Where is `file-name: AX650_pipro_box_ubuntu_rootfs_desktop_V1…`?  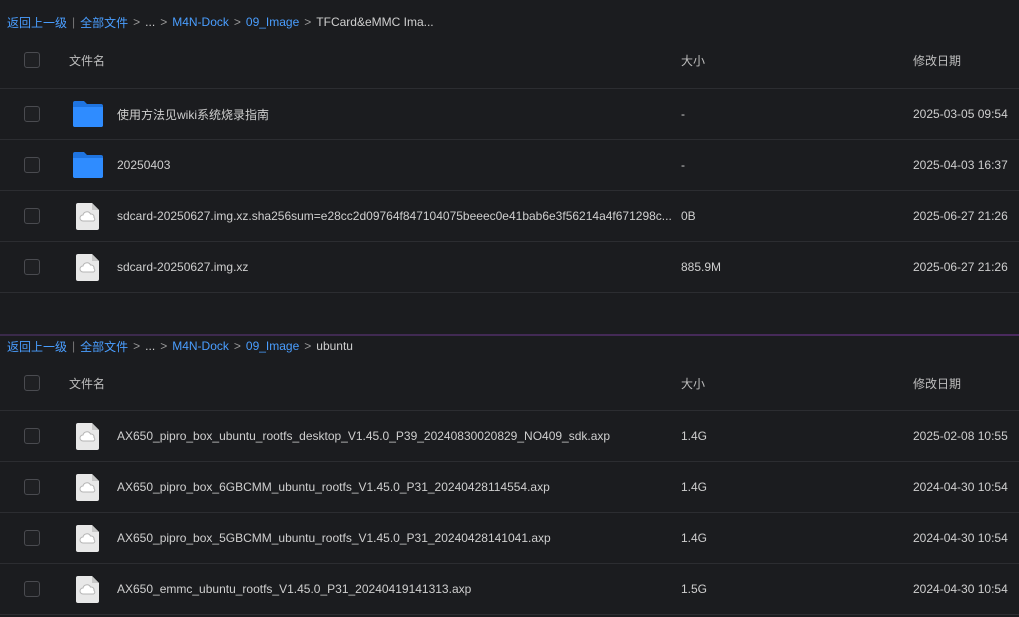
file-name: AX650_pipro_box_ubuntu_rootfs_desktop_V1… is located at coordinates (396, 436).